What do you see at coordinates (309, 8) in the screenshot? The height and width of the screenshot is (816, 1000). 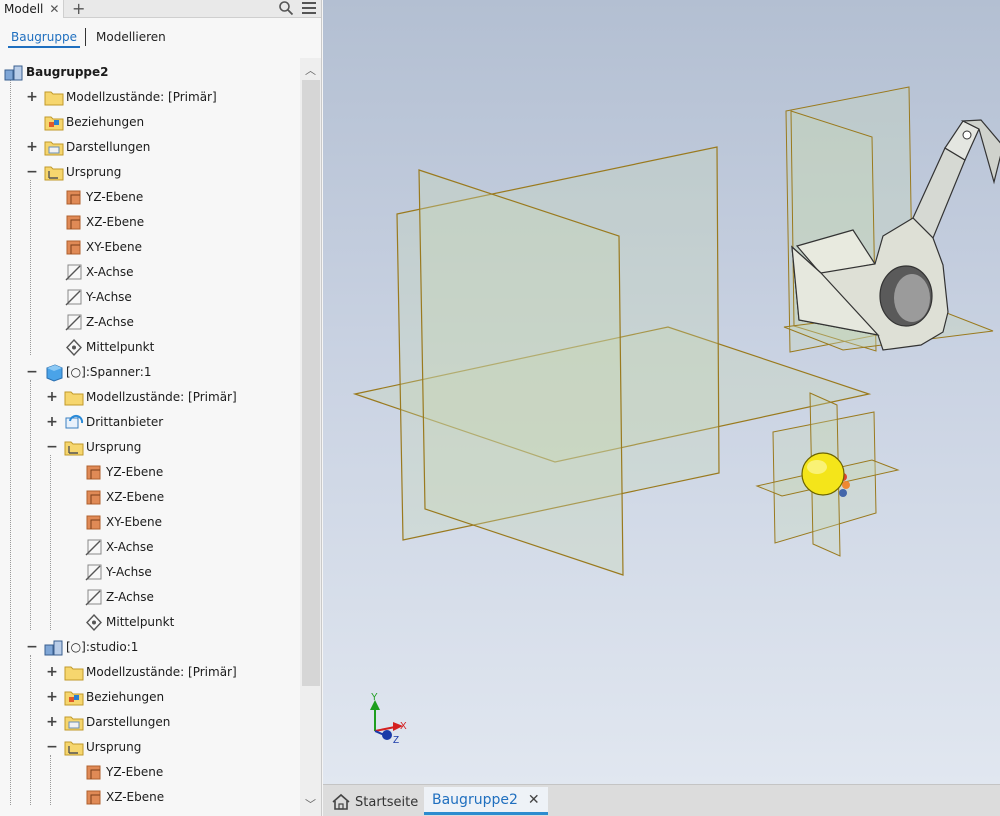 I see `hamburger-menu-icon` at bounding box center [309, 8].